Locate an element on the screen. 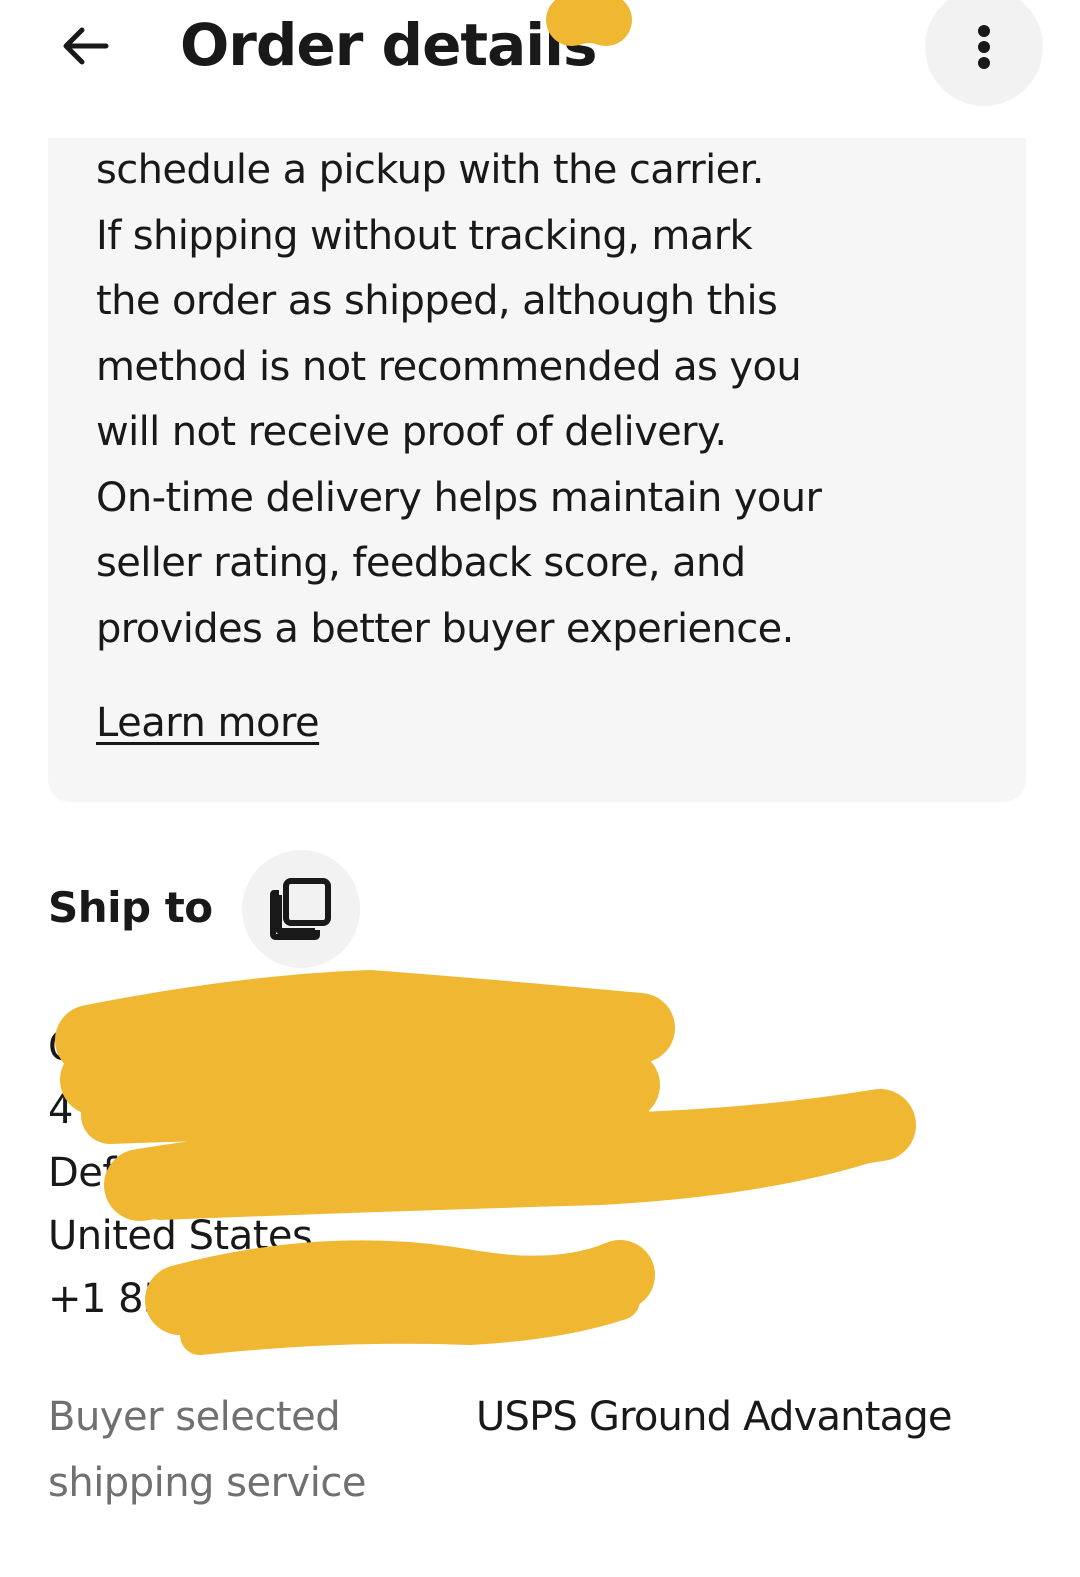  page-title: Order details is located at coordinates (389, 45).